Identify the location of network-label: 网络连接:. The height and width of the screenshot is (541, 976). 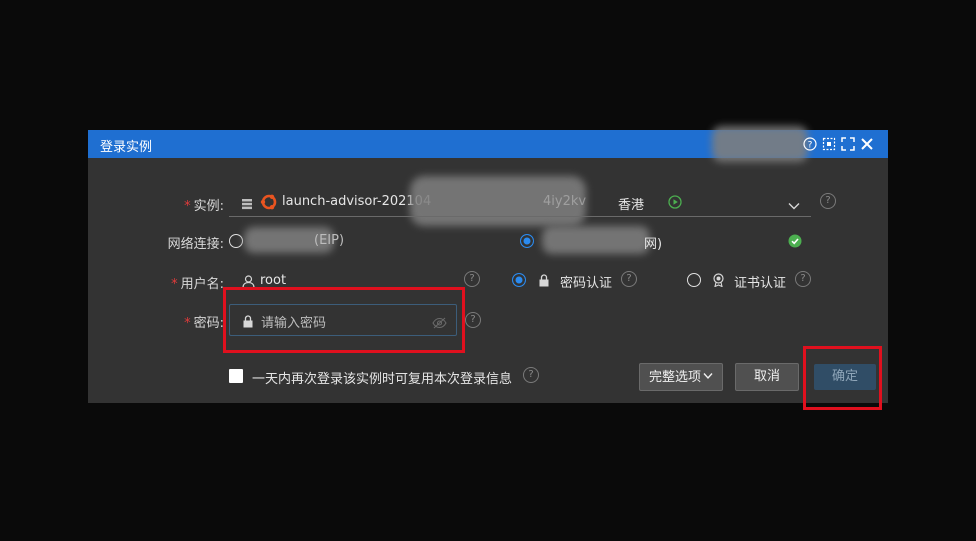
(195, 244).